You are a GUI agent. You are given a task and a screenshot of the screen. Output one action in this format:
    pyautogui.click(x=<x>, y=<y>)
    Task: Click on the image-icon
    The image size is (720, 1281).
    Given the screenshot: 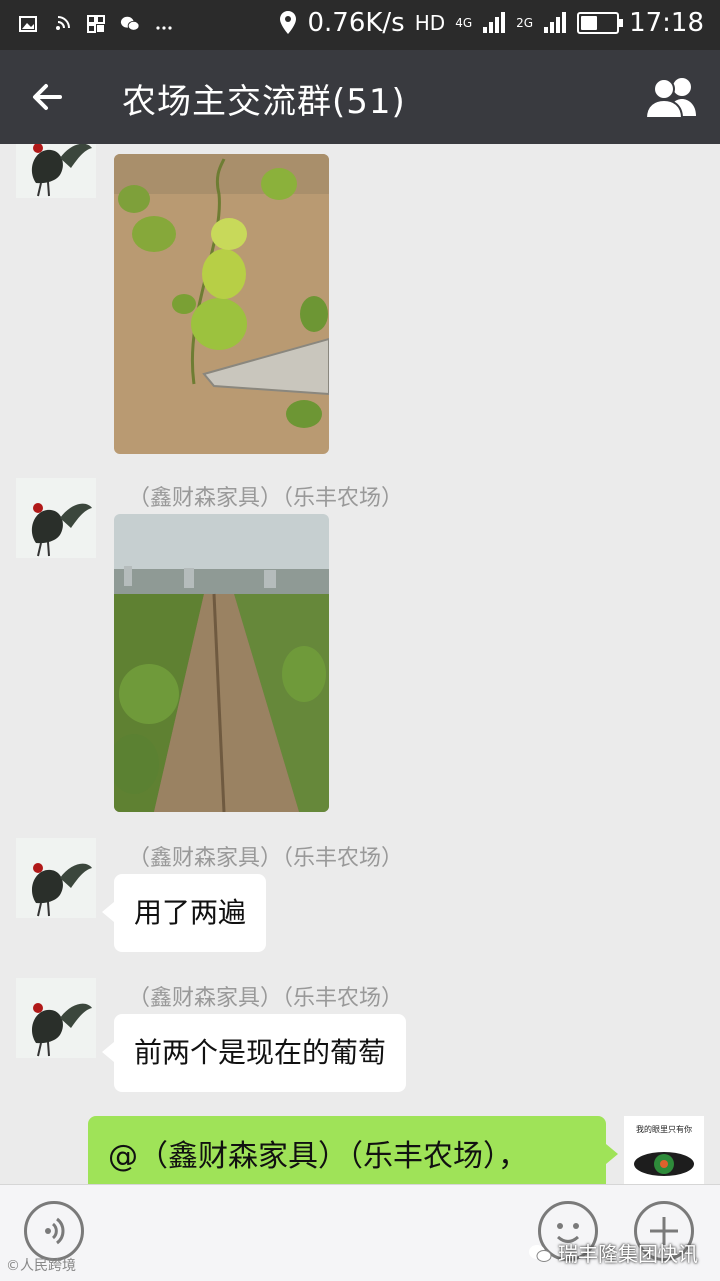 What is the action you would take?
    pyautogui.click(x=28, y=24)
    